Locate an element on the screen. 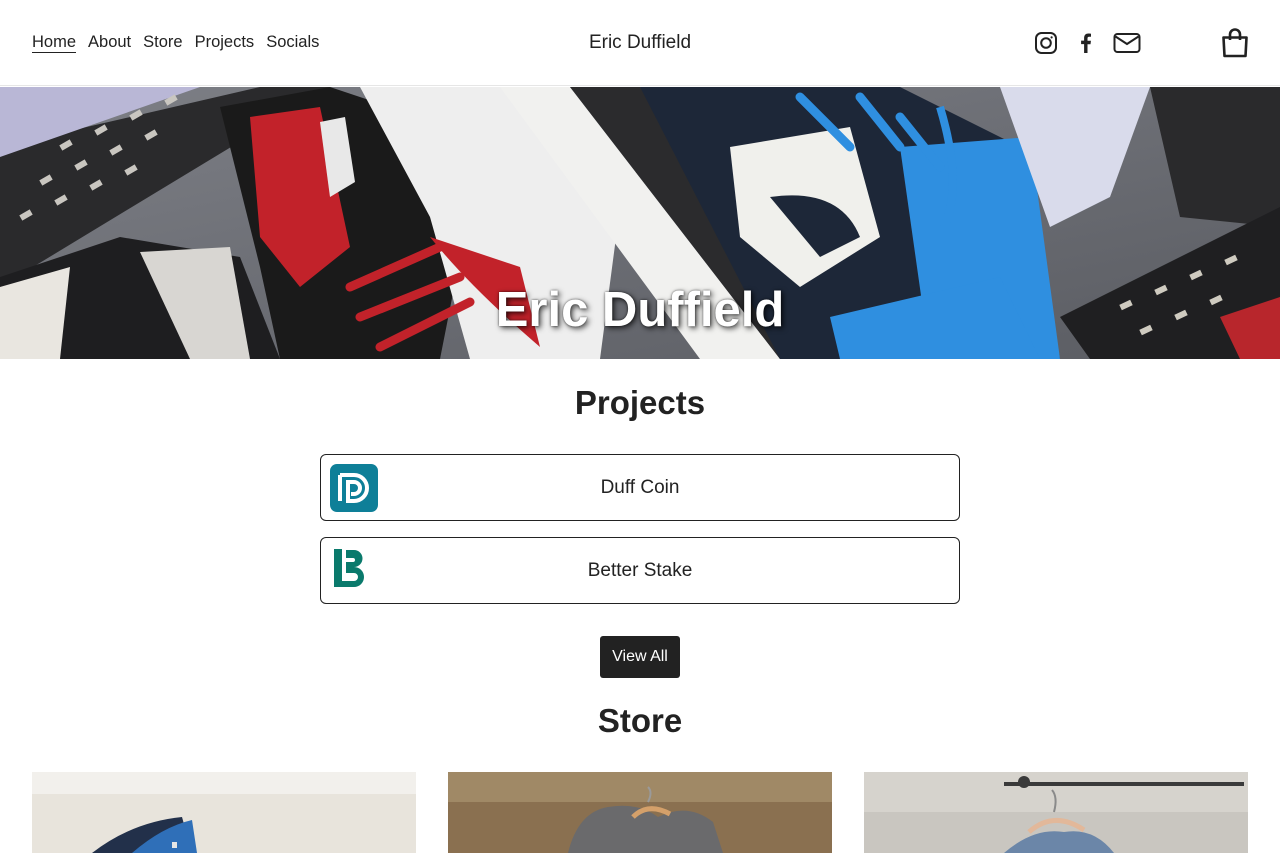 This screenshot has height=853, width=1280. project-card-better-stake: Better Stake is located at coordinates (640, 570).